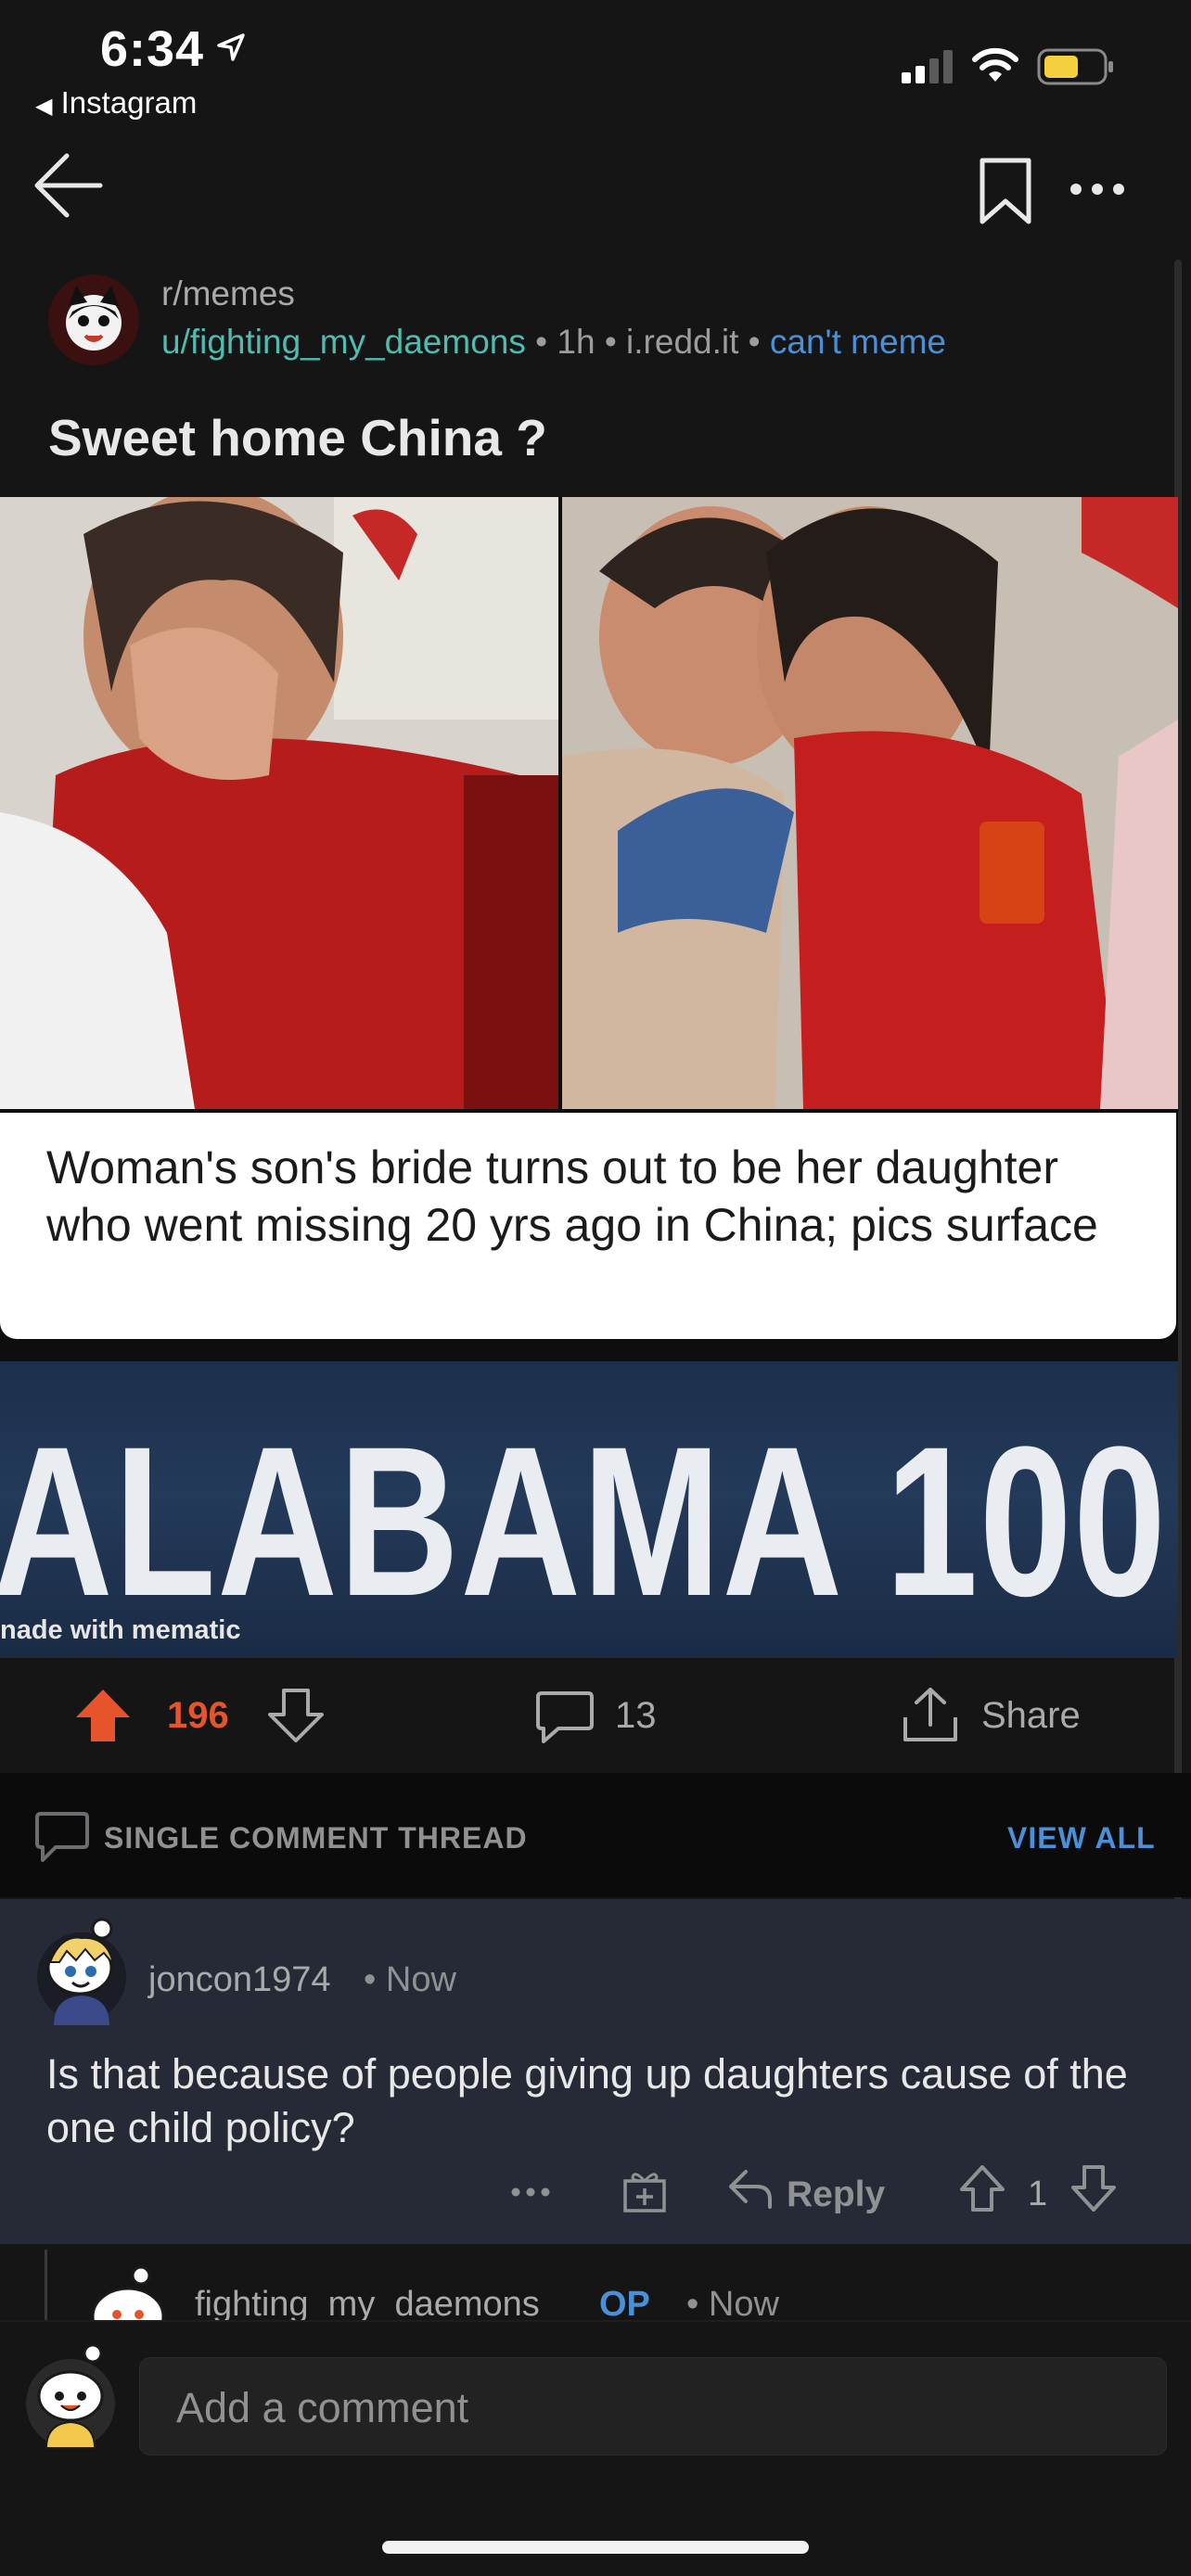  What do you see at coordinates (81, 1970) in the screenshot?
I see `commenter-avatar` at bounding box center [81, 1970].